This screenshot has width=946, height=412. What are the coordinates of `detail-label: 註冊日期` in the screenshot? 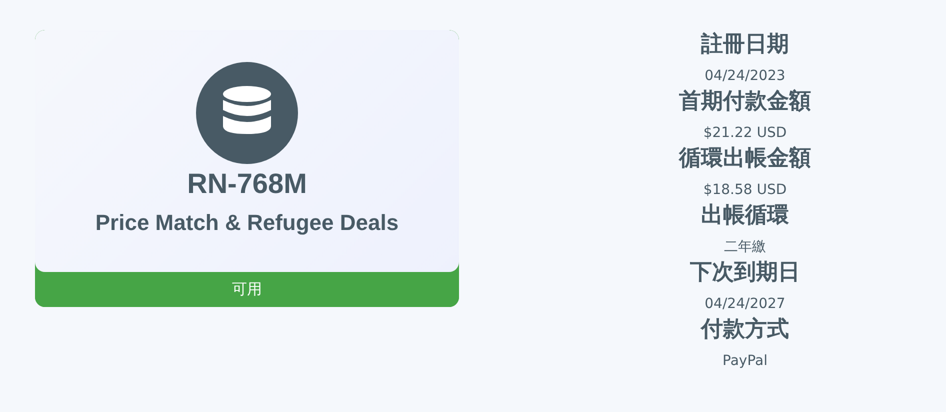 It's located at (745, 44).